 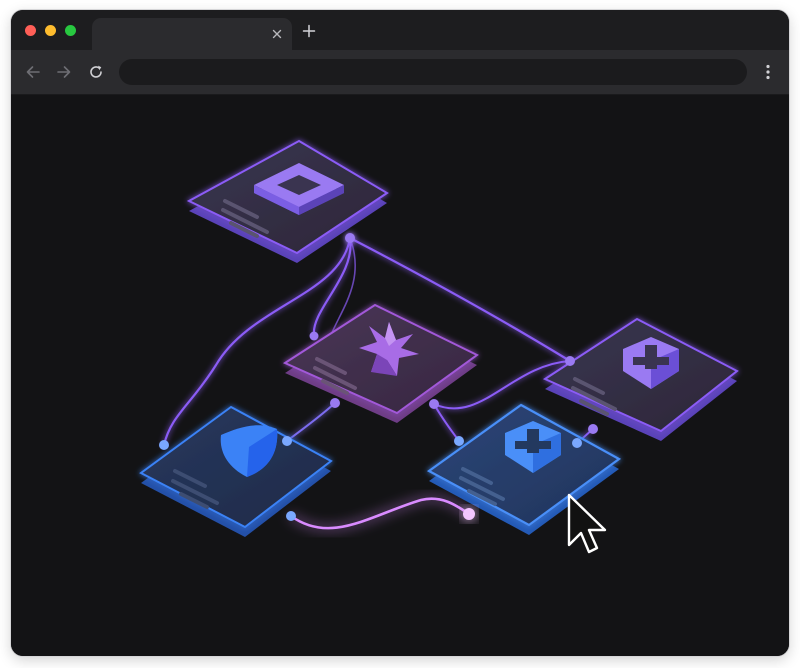 I want to click on maximize-window-button, so click(x=70, y=30).